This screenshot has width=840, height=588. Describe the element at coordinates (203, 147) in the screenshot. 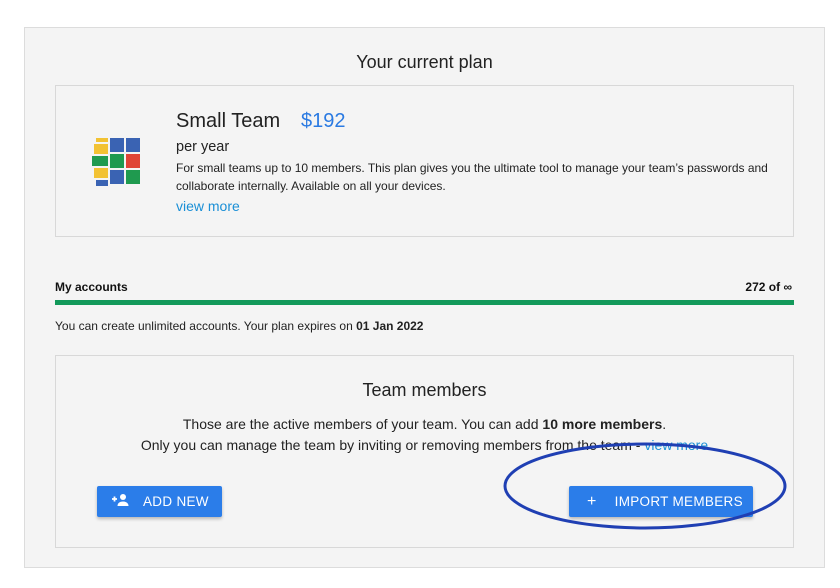

I see `plan-period: per year` at that location.